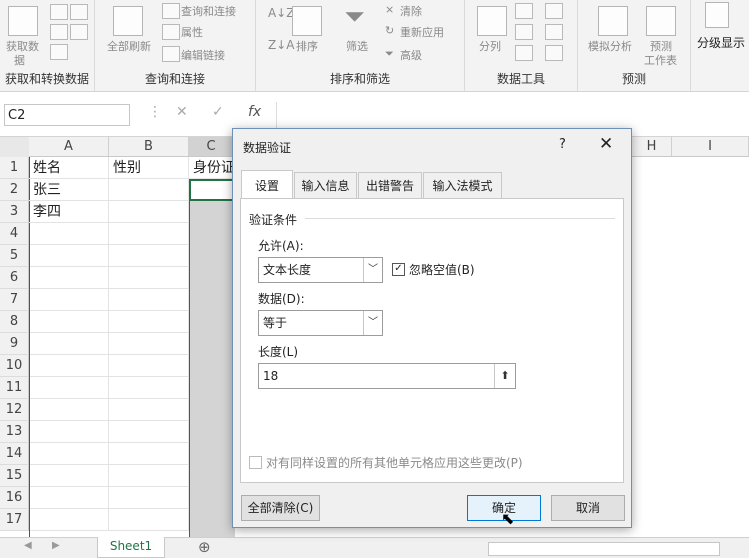 This screenshot has height=558, width=749. What do you see at coordinates (281, 45) in the screenshot?
I see `sort-descending-icon: Z↓A` at bounding box center [281, 45].